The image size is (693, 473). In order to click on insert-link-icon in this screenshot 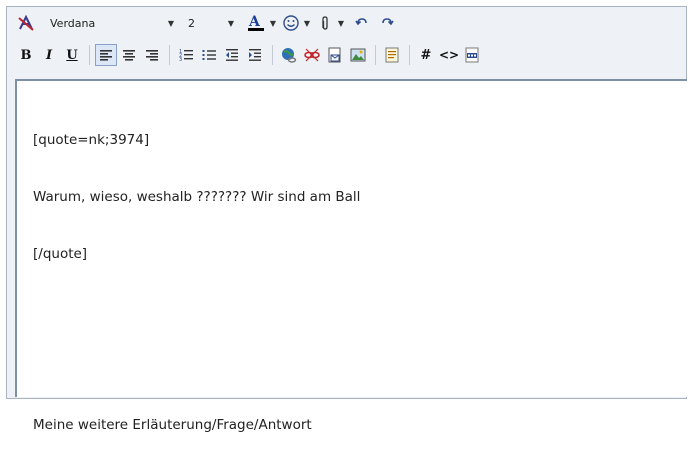, I will do `click(289, 55)`.